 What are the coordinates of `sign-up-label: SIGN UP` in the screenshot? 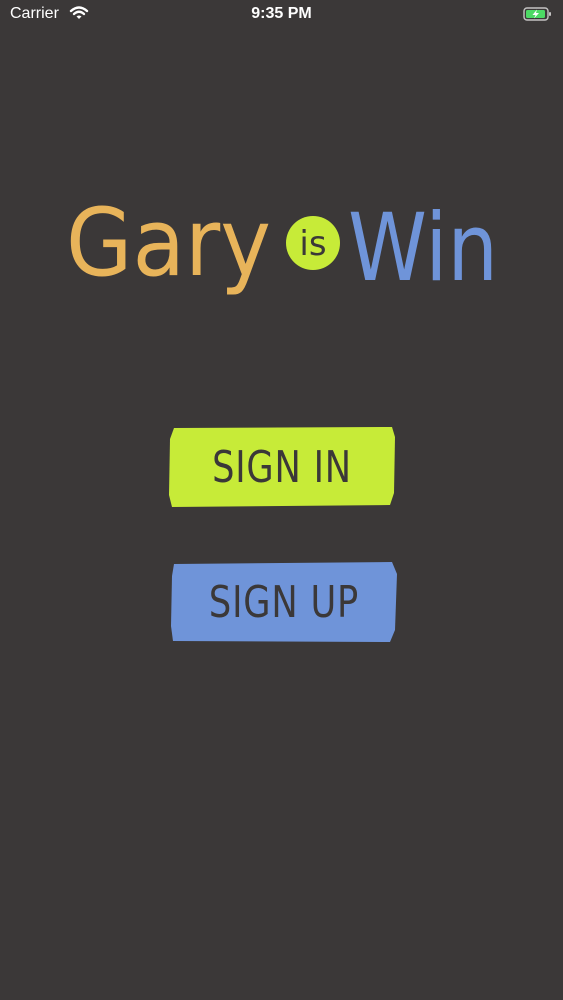 It's located at (284, 602).